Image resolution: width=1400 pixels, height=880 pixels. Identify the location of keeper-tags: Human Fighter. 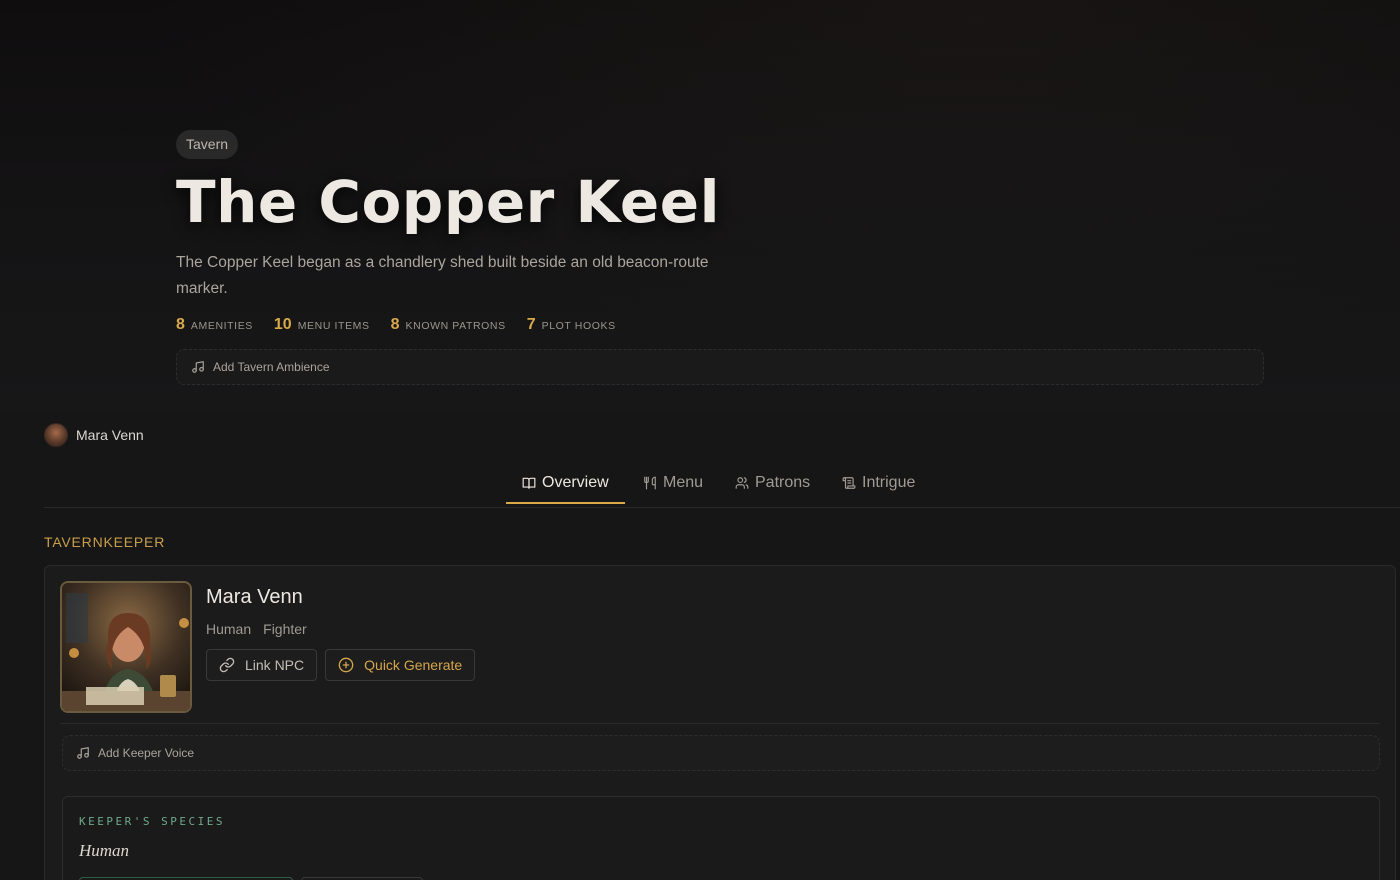
(256, 629).